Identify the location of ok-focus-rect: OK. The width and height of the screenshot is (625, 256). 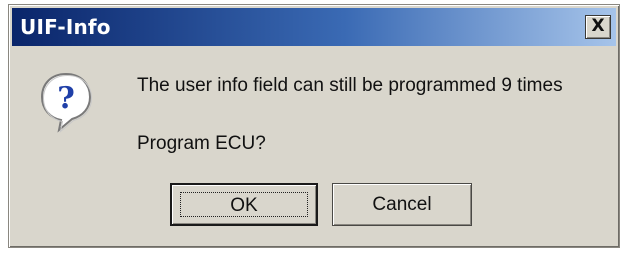
(244, 204).